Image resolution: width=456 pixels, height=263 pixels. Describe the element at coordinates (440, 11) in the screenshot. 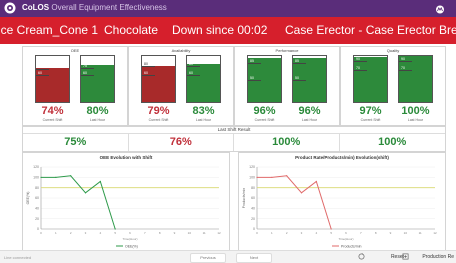

I see `markem-logo: markem-imaje` at that location.